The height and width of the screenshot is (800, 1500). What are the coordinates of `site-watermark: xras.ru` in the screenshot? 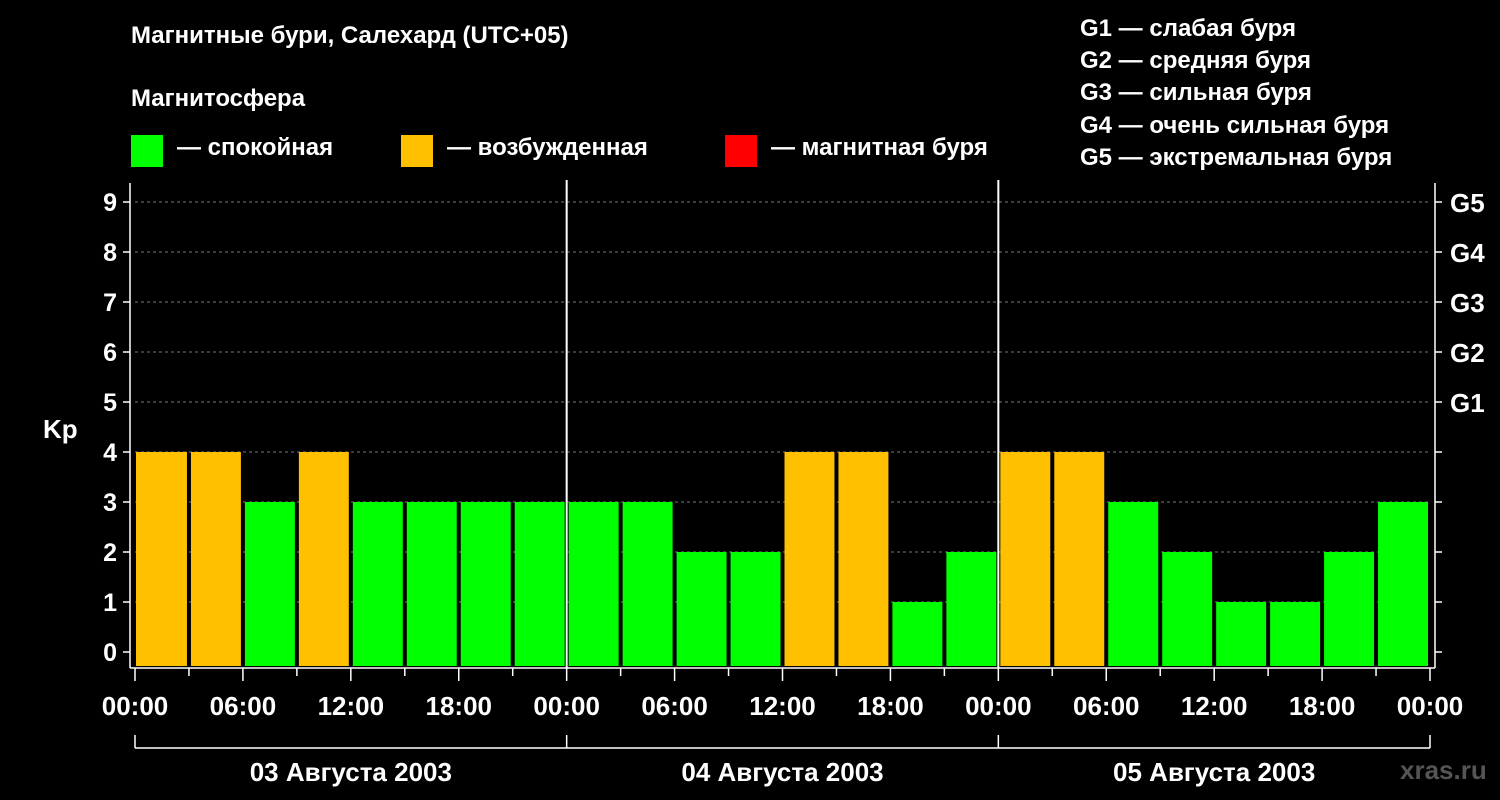 It's located at (1443, 770).